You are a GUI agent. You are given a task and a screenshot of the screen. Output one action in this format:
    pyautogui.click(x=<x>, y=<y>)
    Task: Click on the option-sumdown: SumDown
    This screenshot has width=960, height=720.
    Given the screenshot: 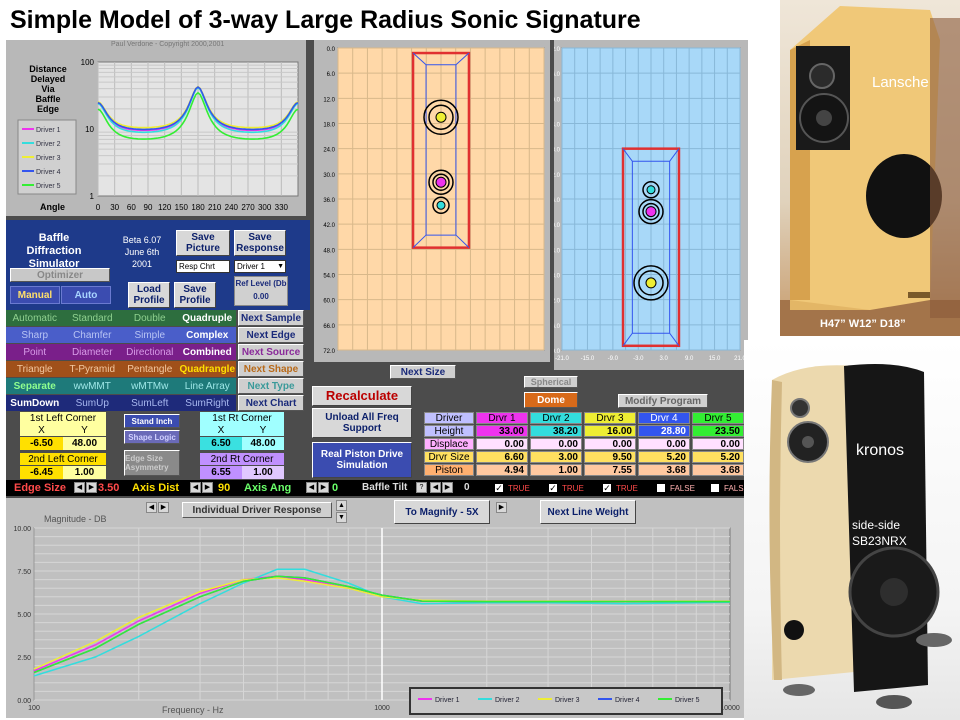 What is the action you would take?
    pyautogui.click(x=35, y=403)
    